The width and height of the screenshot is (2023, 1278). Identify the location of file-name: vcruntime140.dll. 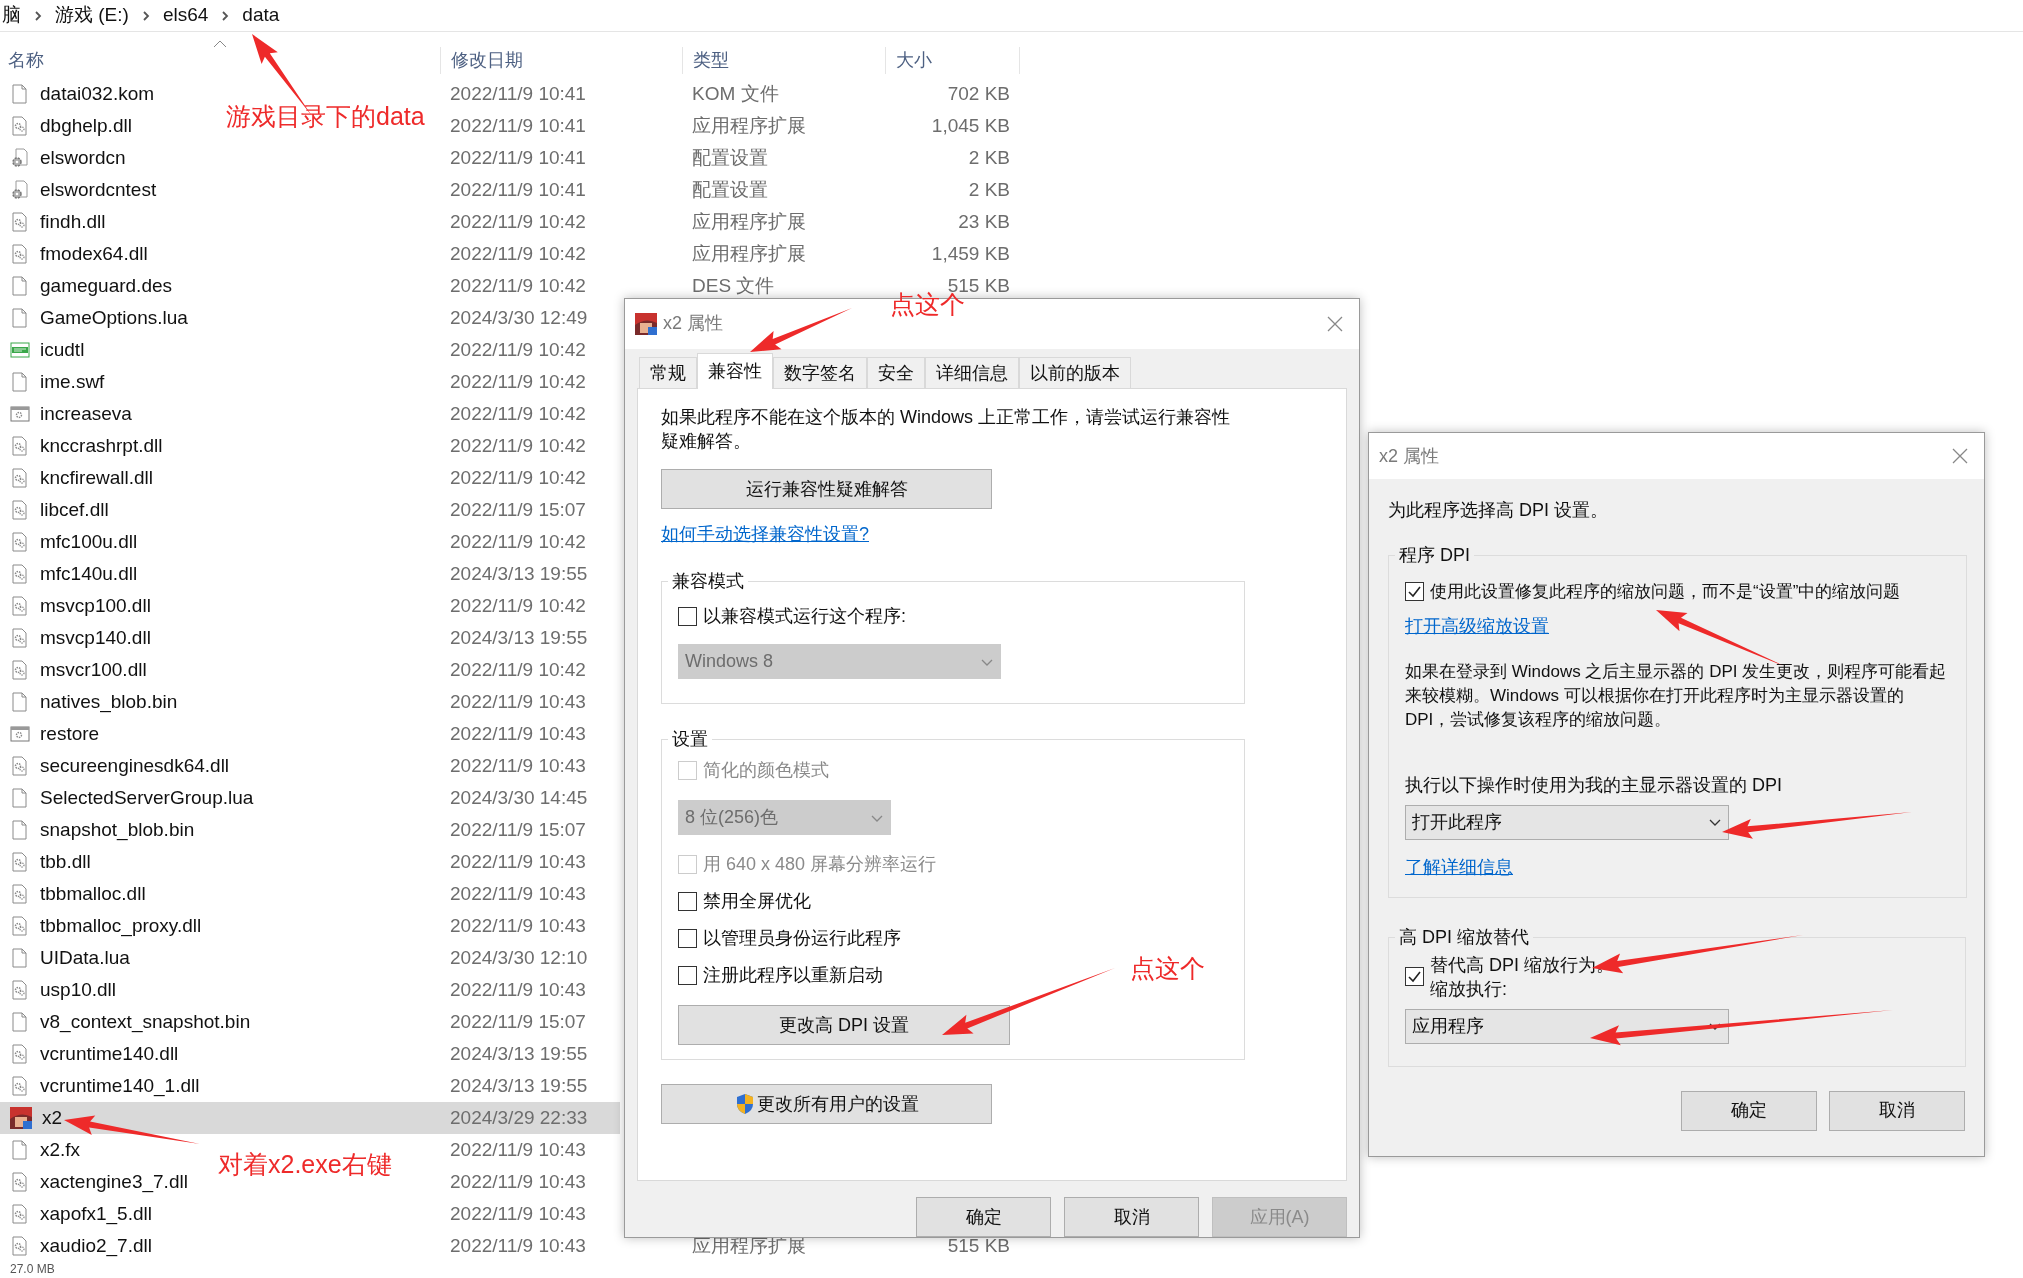
(109, 1054).